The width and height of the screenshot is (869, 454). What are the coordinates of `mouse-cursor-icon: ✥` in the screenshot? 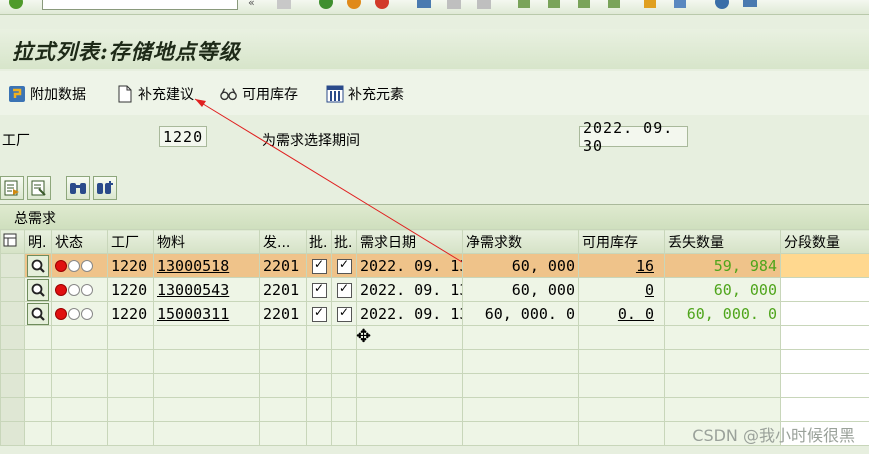 It's located at (364, 336).